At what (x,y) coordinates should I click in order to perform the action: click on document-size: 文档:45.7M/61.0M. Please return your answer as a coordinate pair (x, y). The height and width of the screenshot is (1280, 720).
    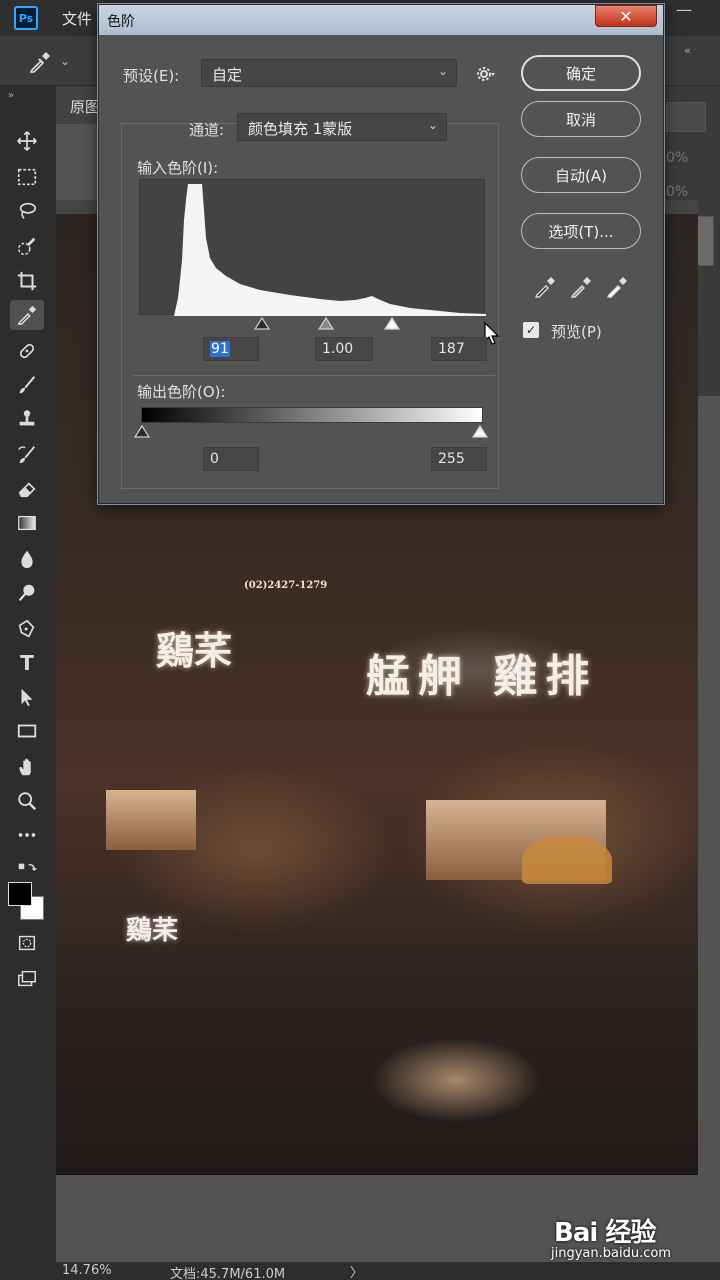
    Looking at the image, I should click on (228, 1273).